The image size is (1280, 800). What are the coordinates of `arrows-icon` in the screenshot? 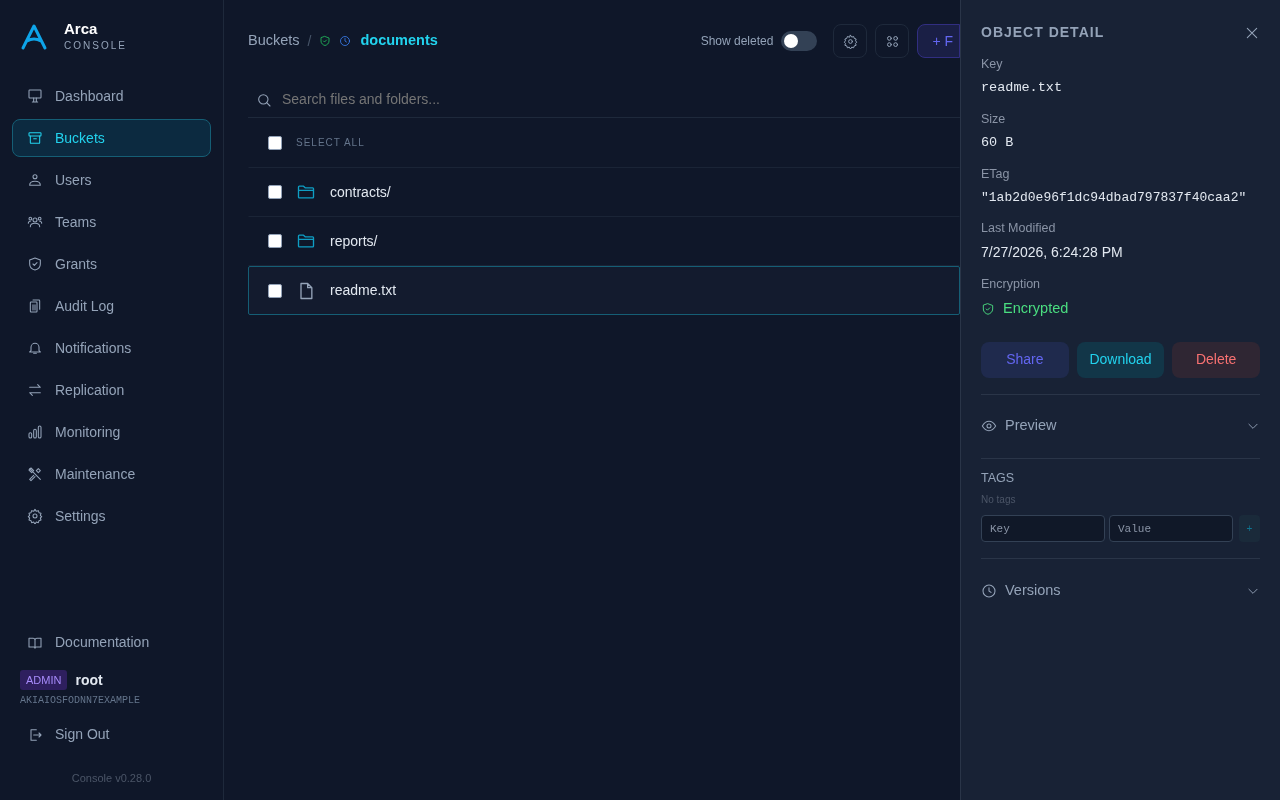 It's located at (35, 390).